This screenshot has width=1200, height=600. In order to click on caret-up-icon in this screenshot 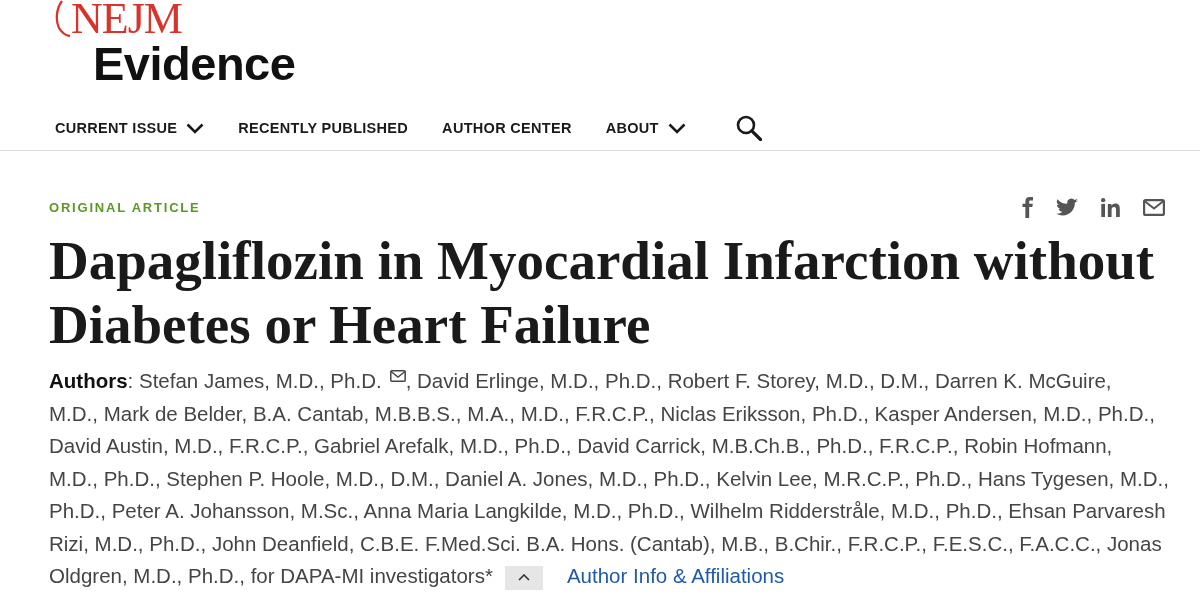, I will do `click(523, 578)`.